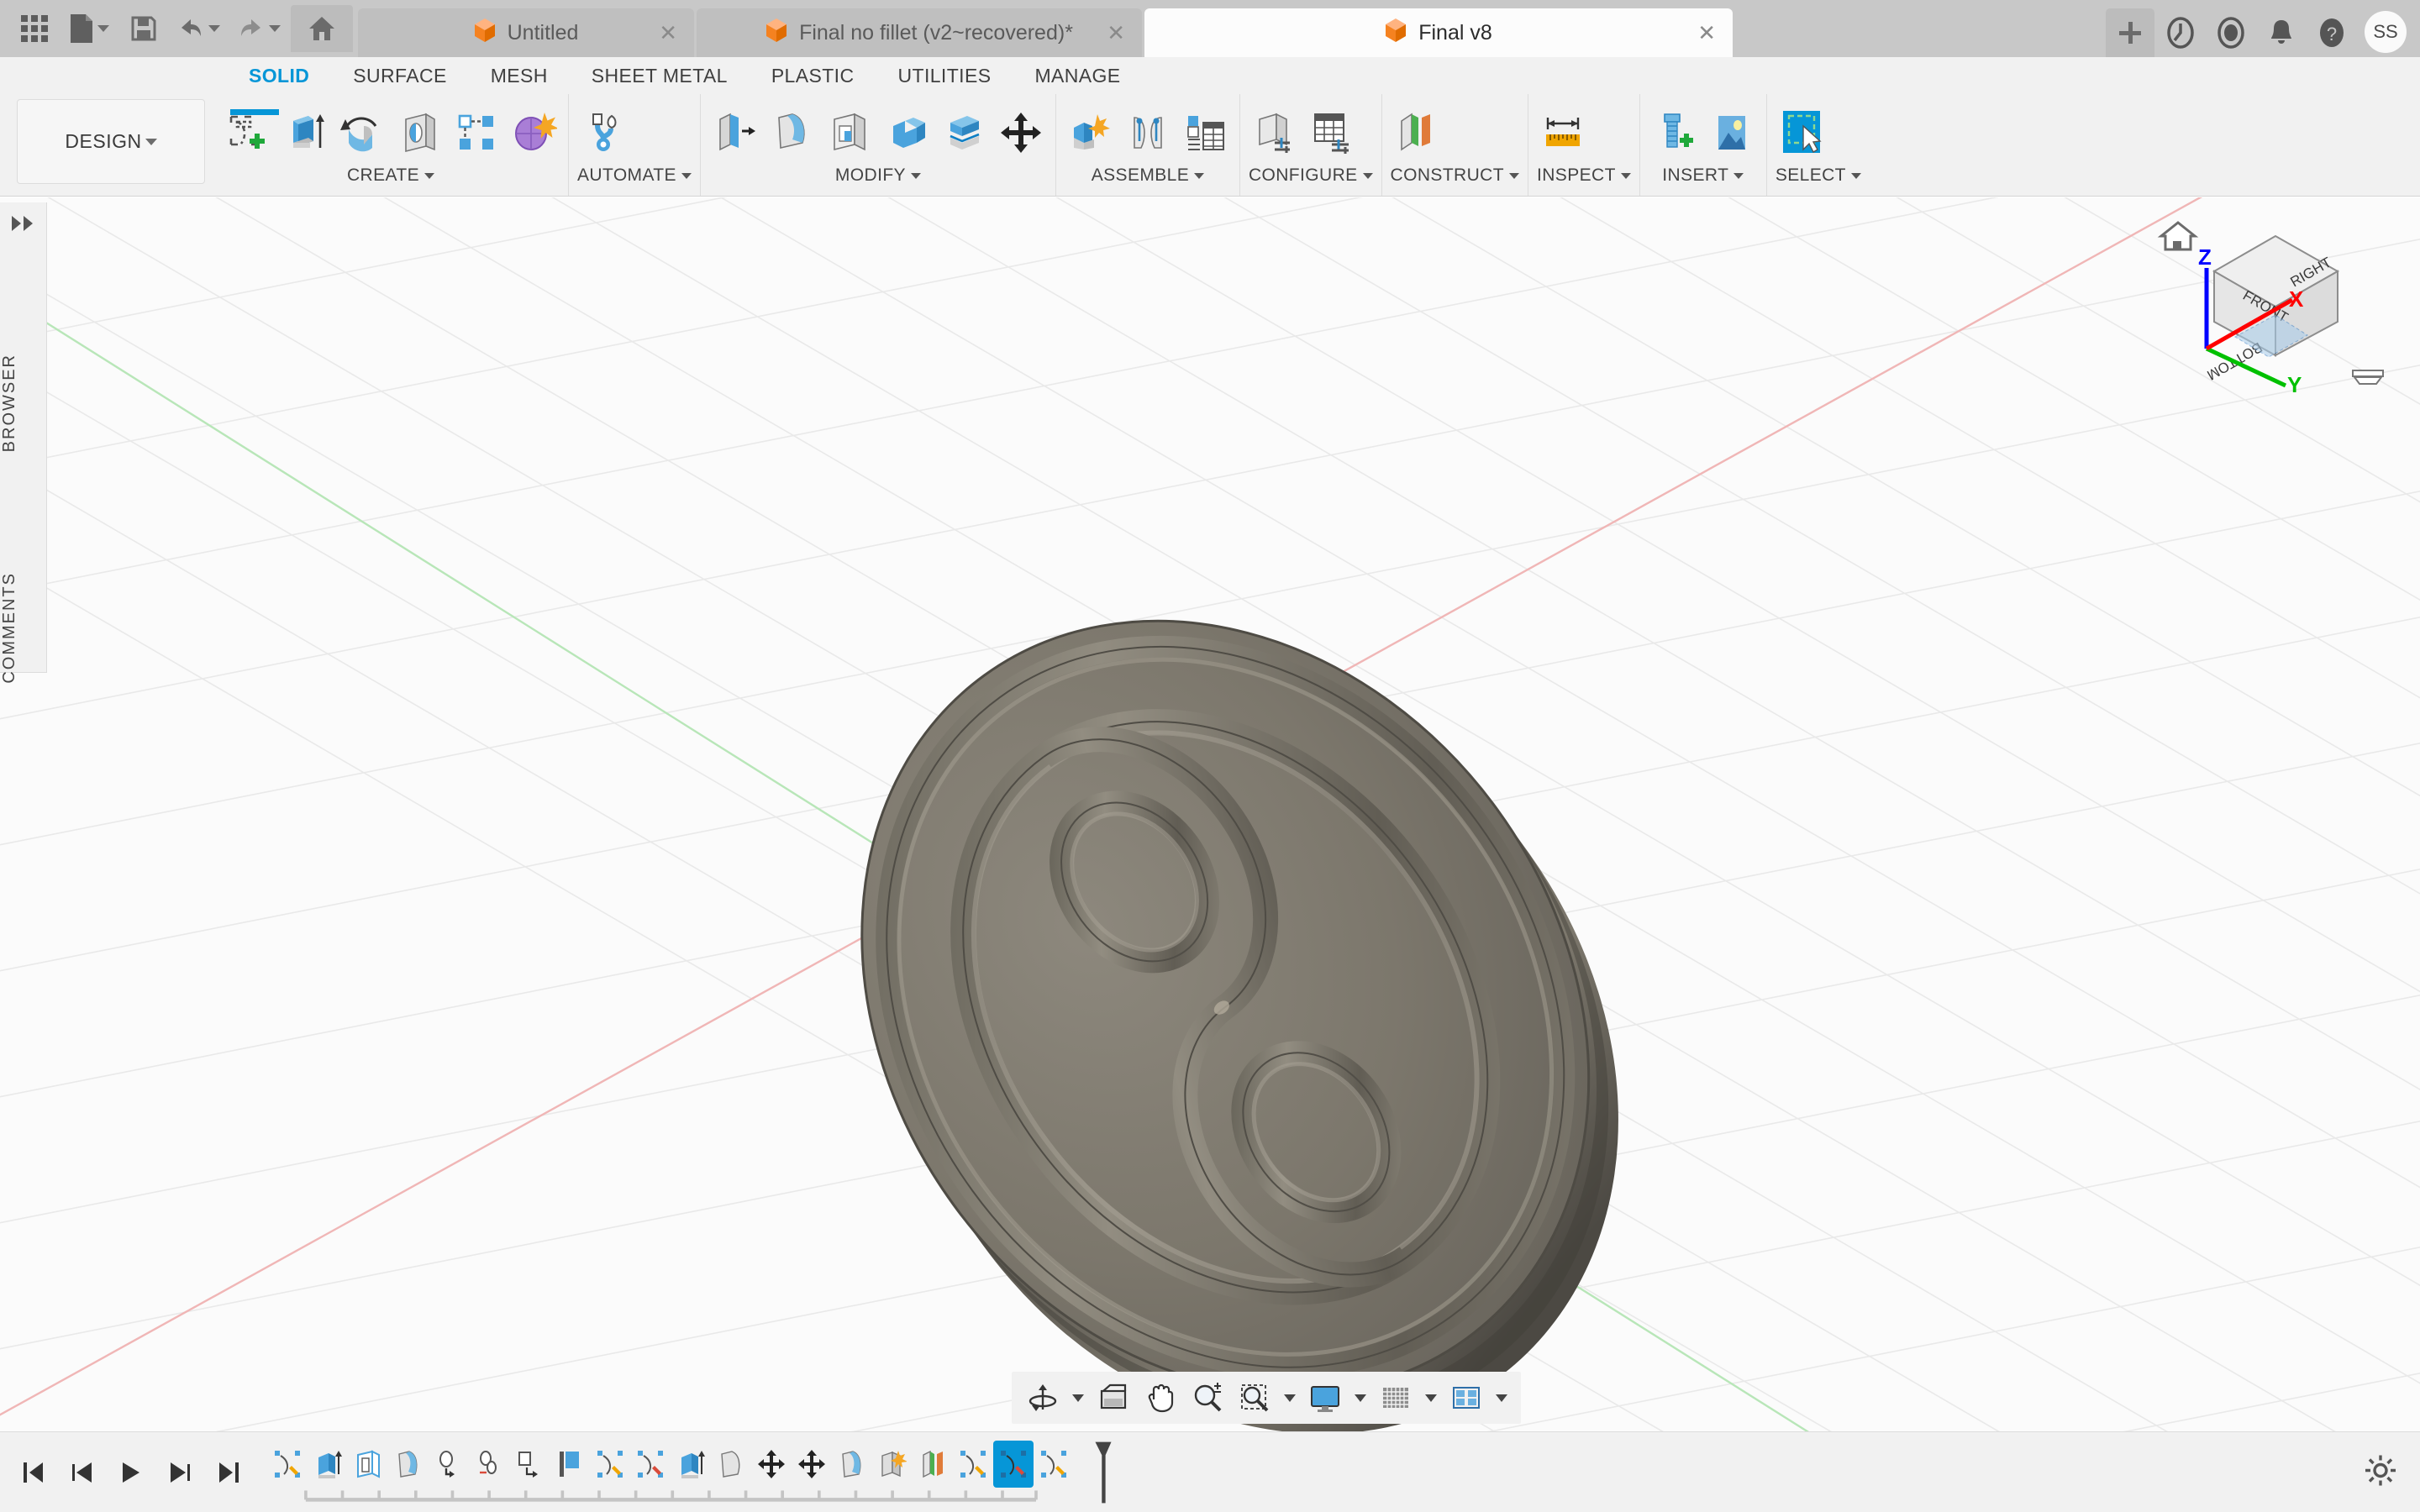  I want to click on tab-manage: MANAGE, so click(1077, 76).